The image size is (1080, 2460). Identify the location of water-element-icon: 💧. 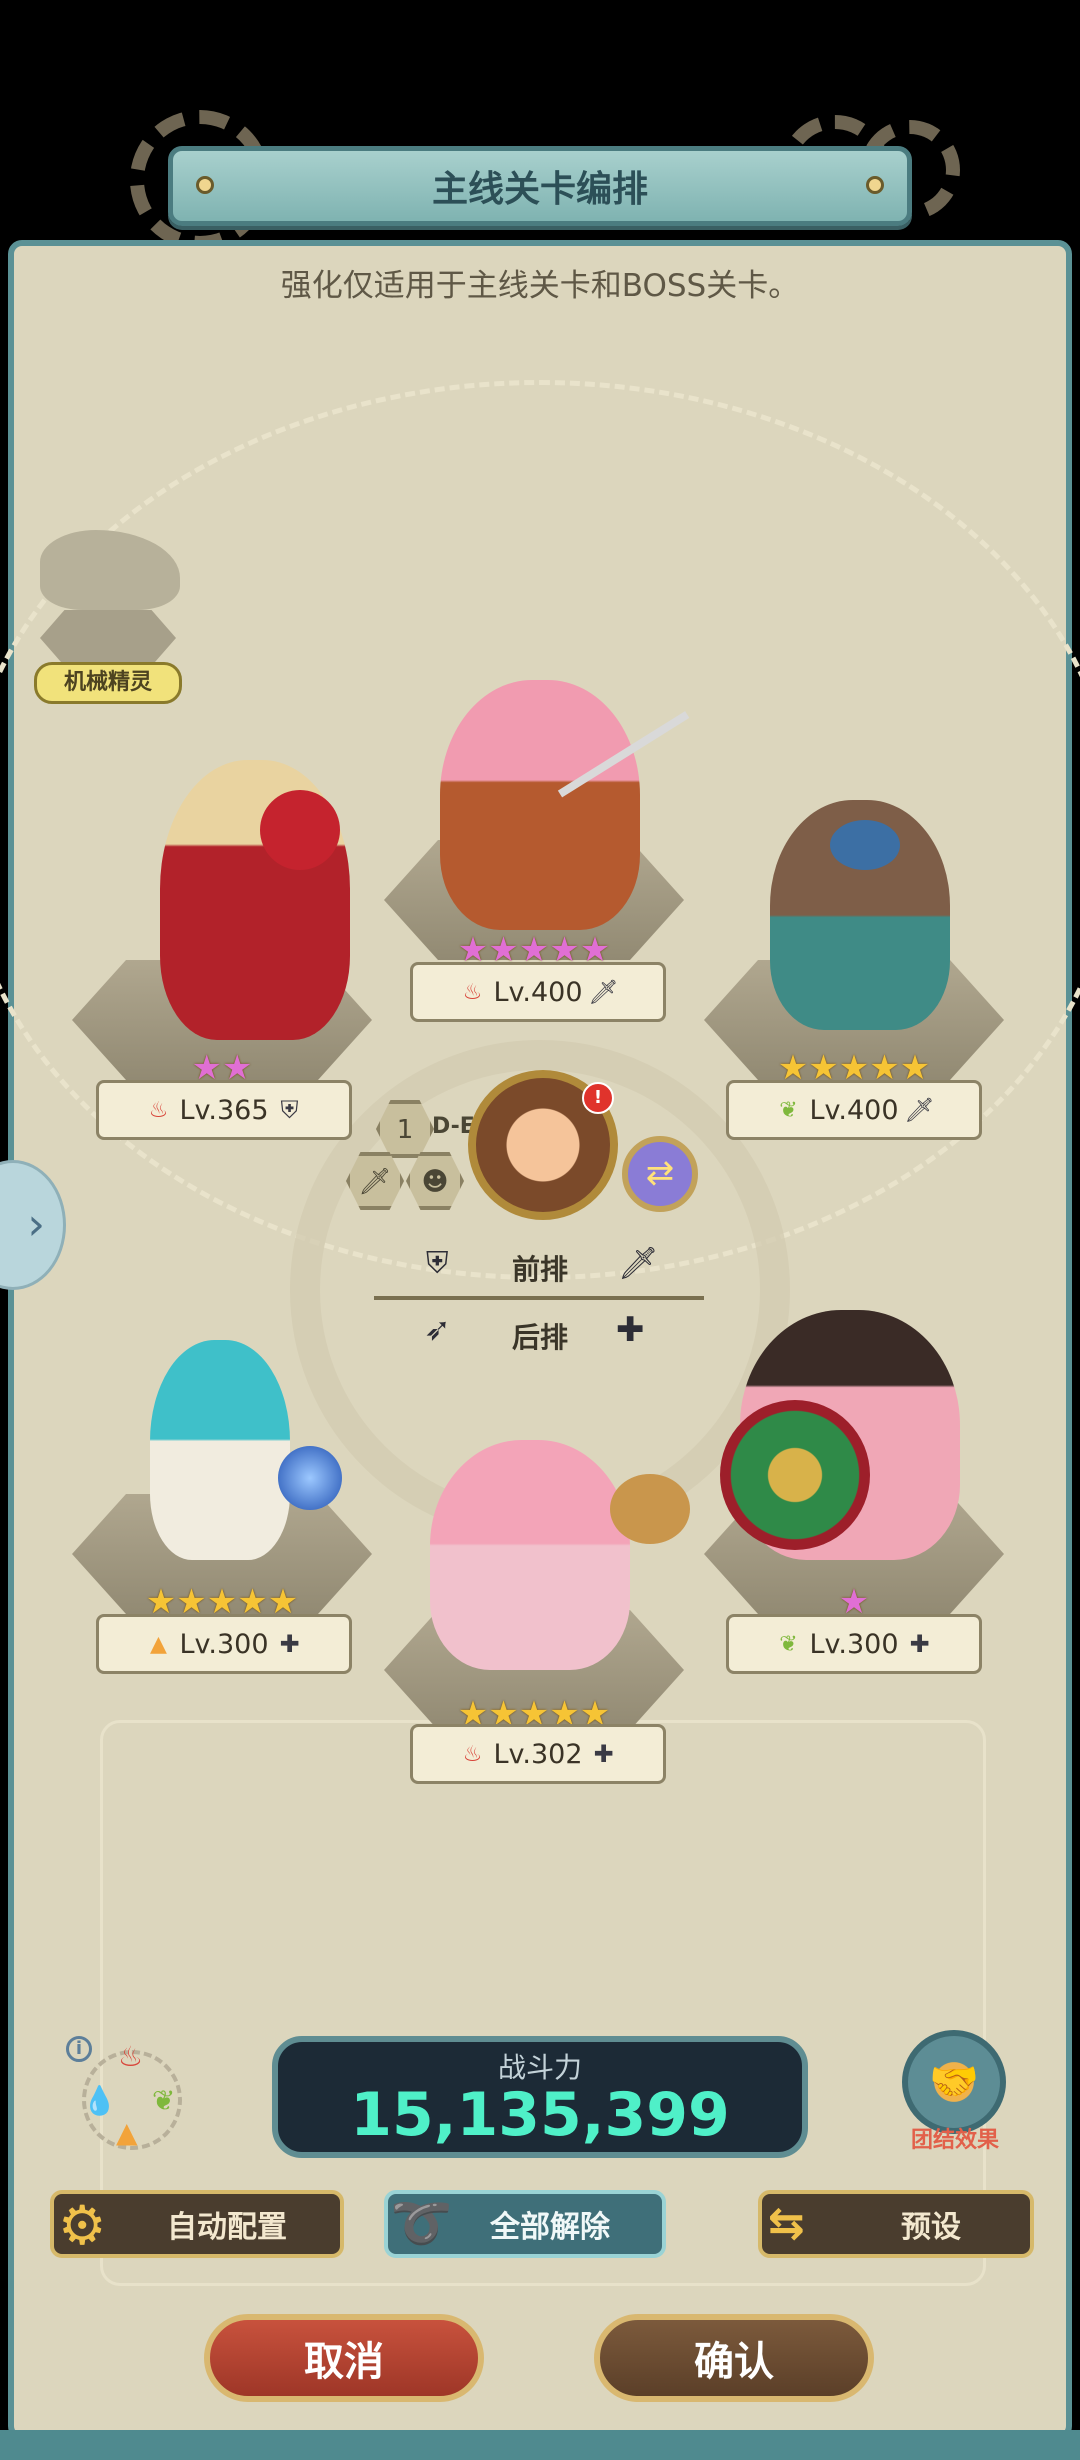
(99, 2100).